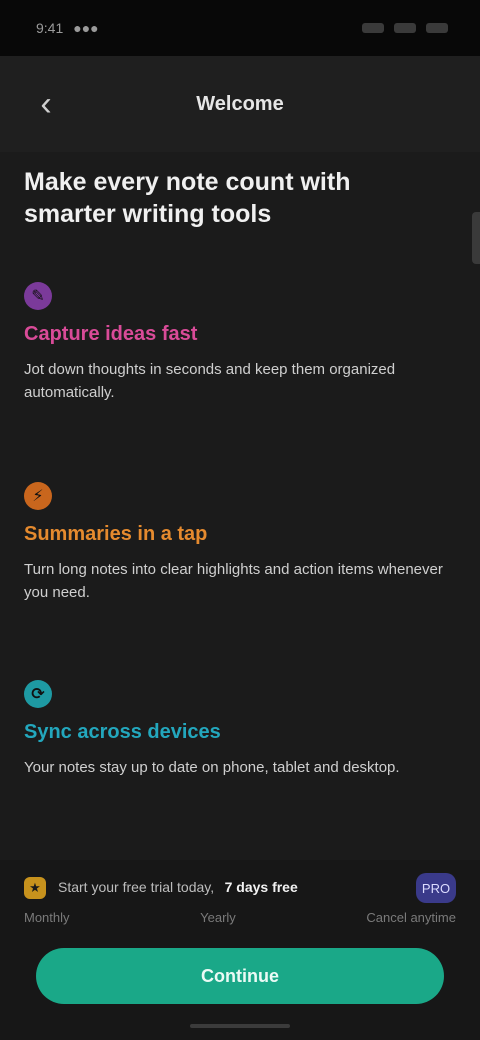  What do you see at coordinates (240, 1026) in the screenshot?
I see `home-indicator` at bounding box center [240, 1026].